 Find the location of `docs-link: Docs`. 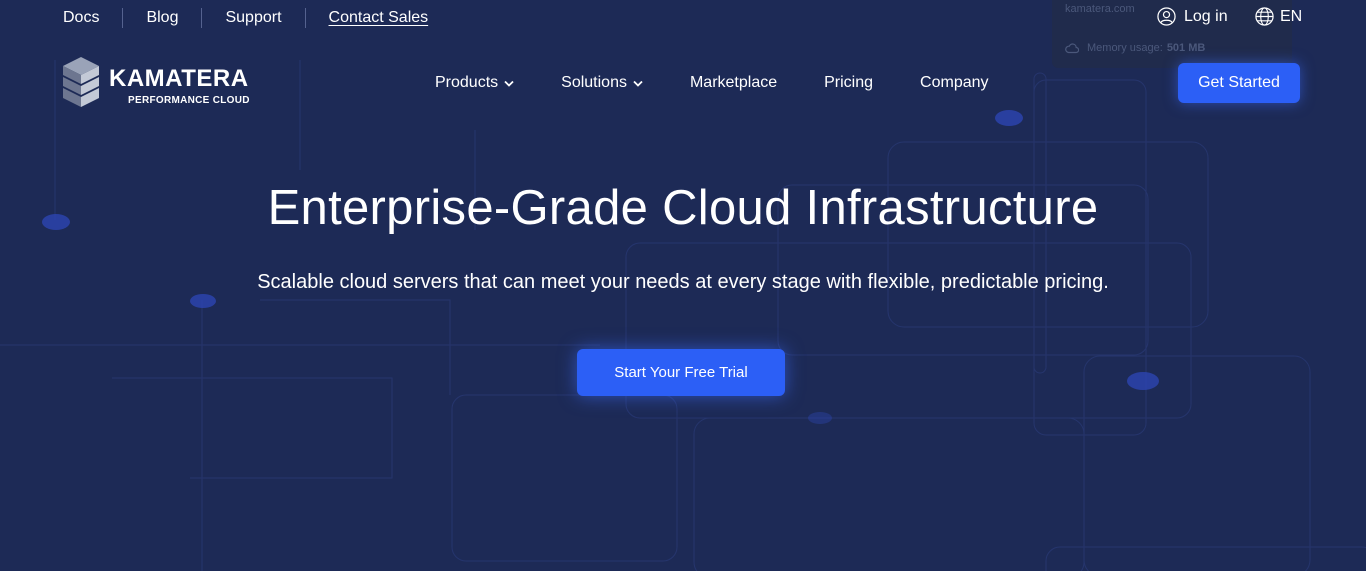

docs-link: Docs is located at coordinates (81, 18).